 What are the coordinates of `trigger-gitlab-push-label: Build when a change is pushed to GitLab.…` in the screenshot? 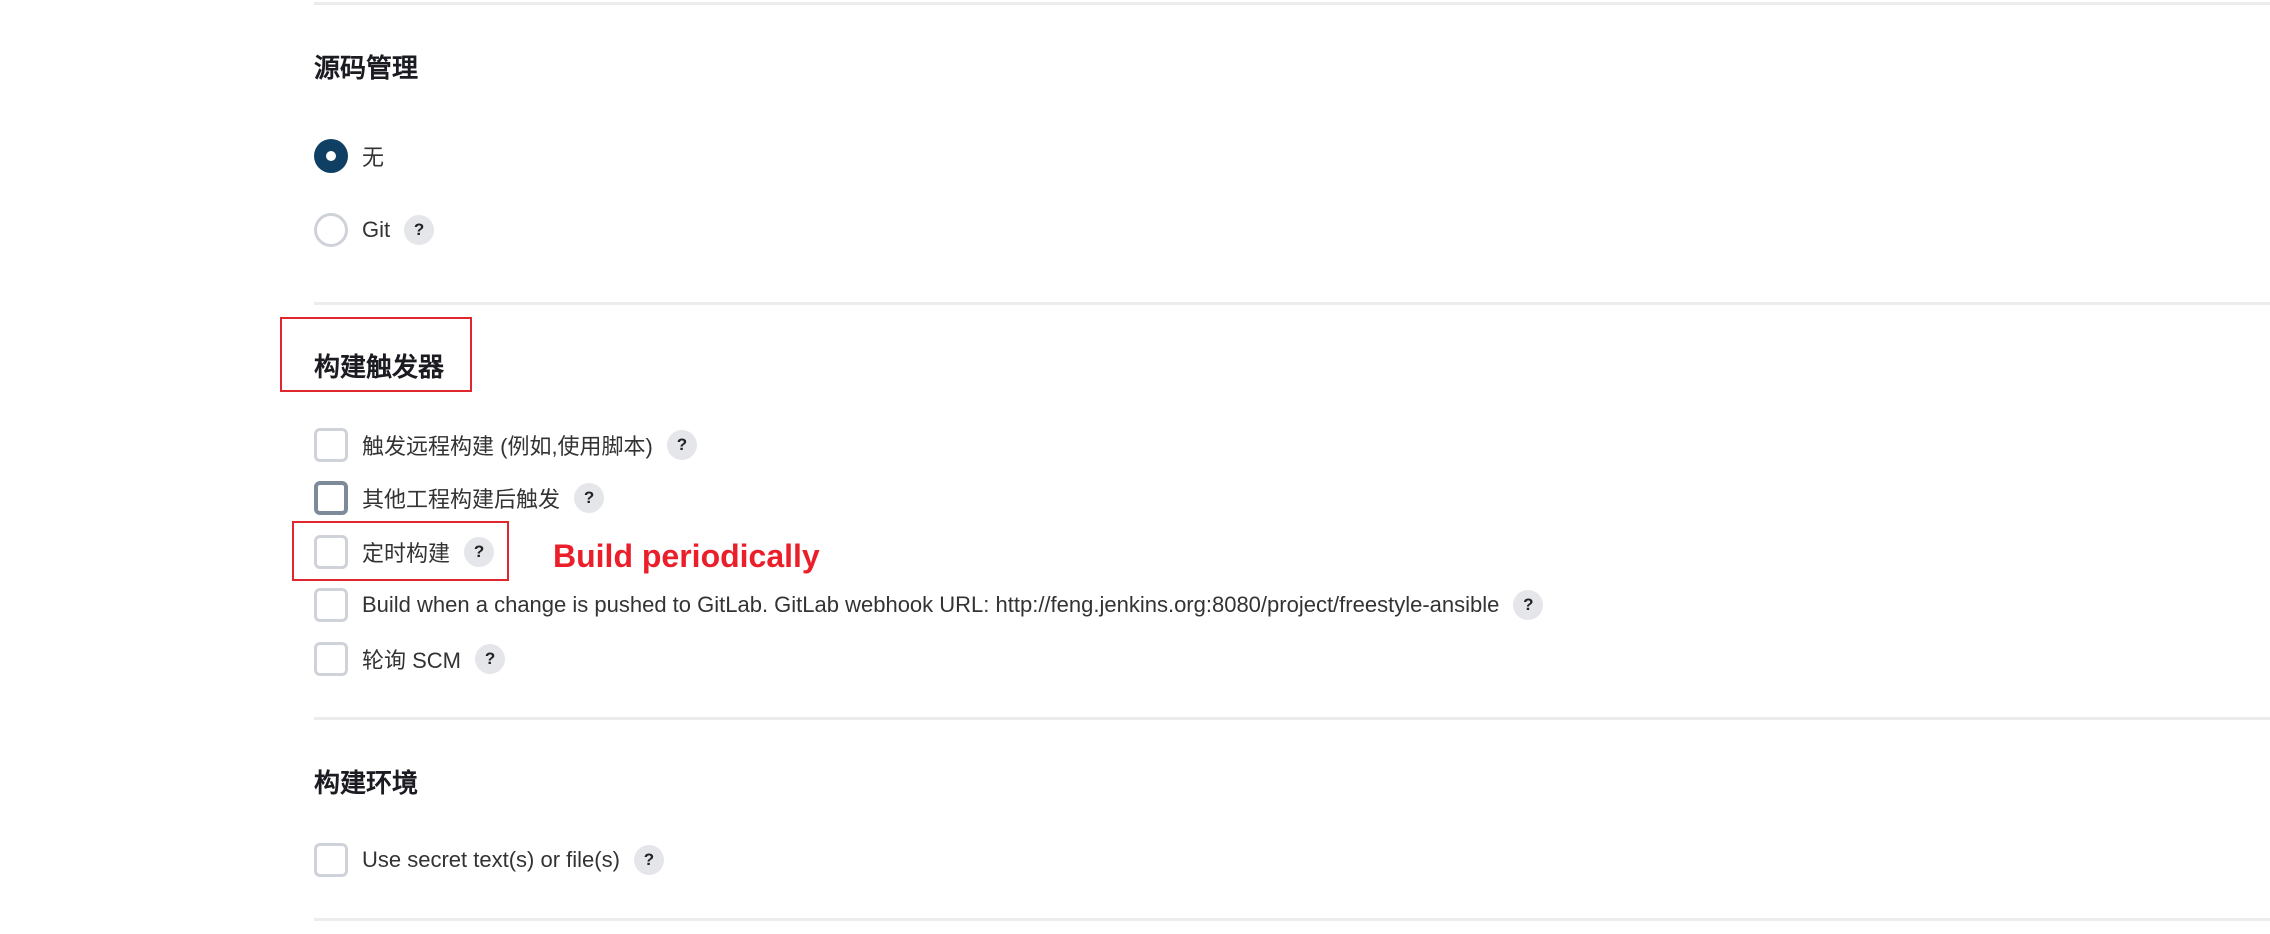 It's located at (931, 604).